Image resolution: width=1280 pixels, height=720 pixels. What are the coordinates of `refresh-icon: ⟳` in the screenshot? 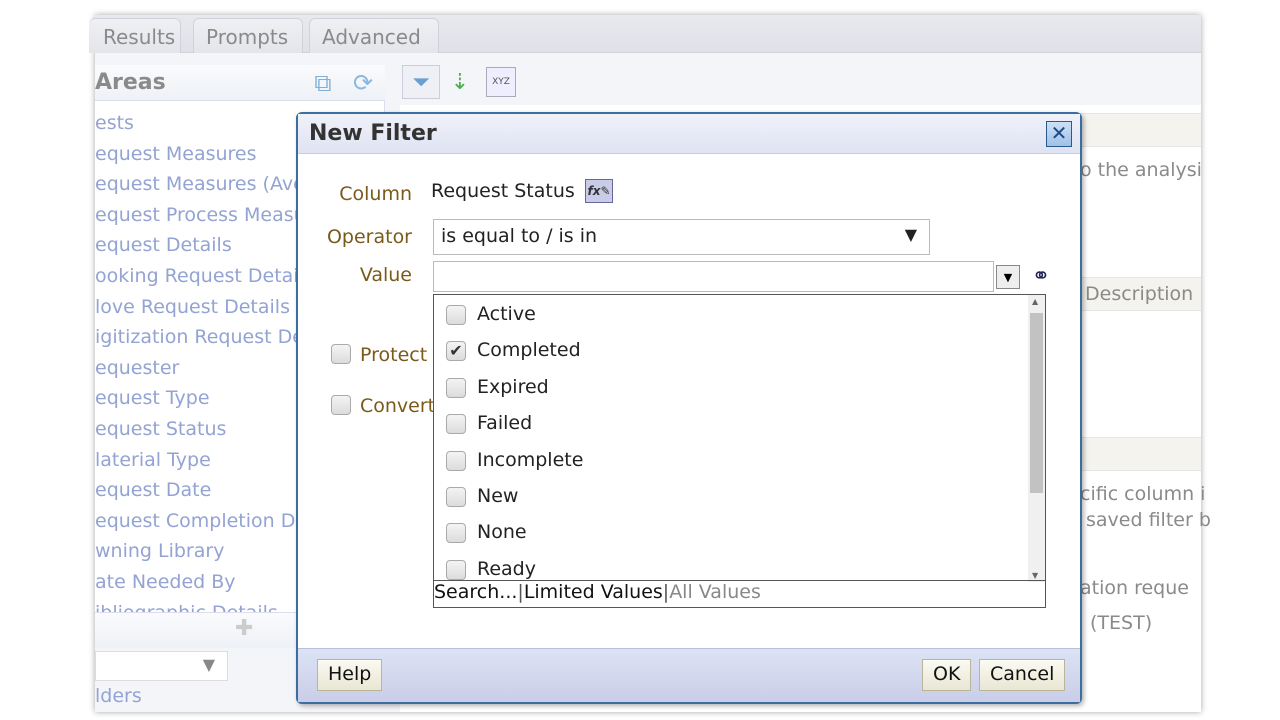 It's located at (363, 83).